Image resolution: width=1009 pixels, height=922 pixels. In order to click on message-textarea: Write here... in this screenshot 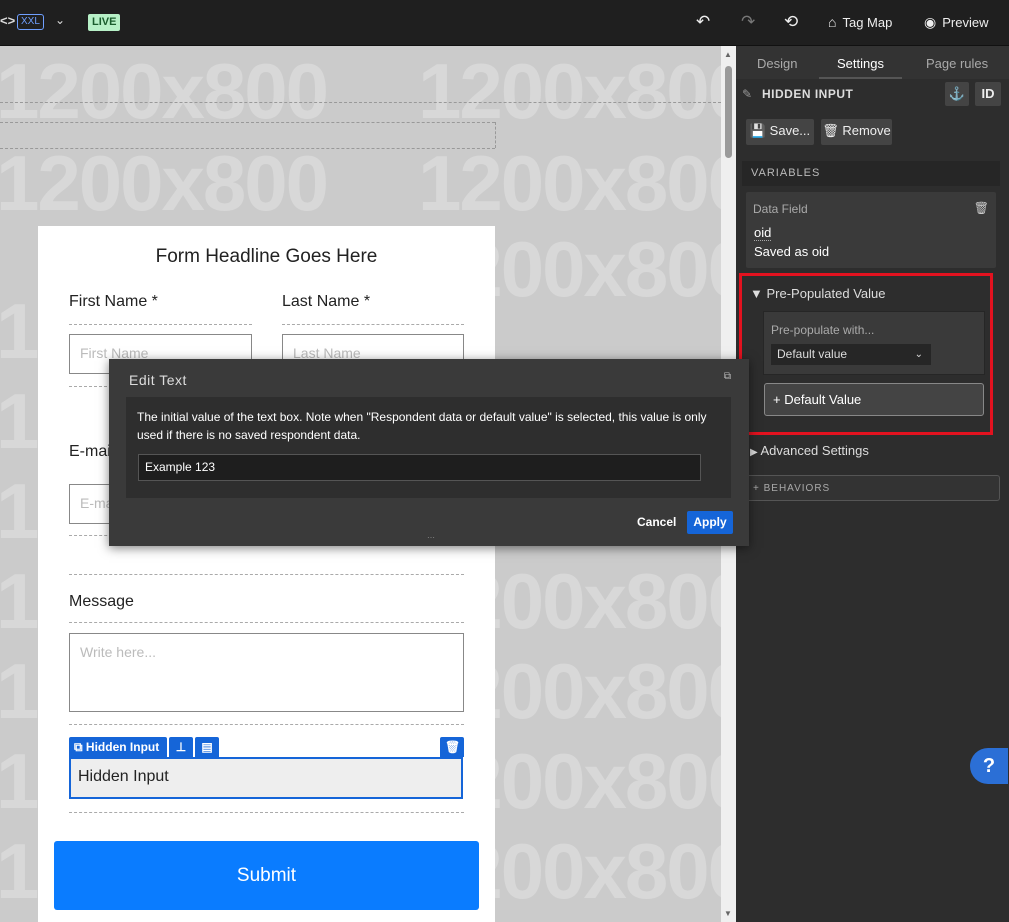, I will do `click(266, 672)`.